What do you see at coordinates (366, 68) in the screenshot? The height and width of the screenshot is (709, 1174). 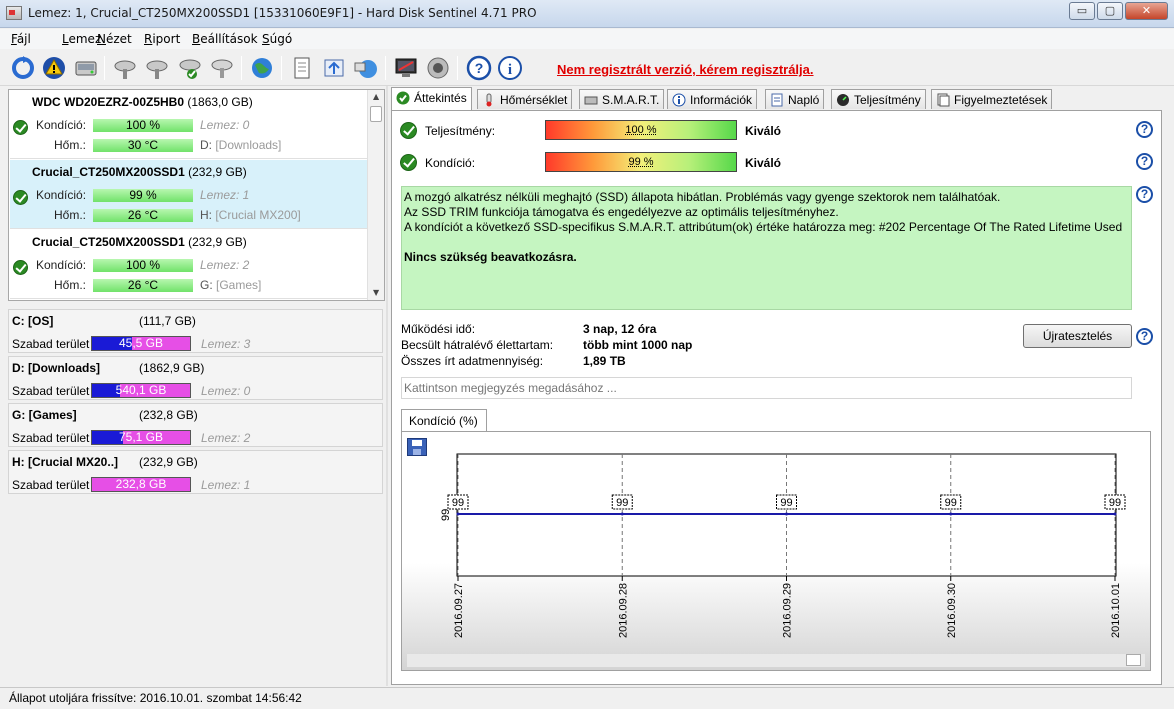 I see `network-icon` at bounding box center [366, 68].